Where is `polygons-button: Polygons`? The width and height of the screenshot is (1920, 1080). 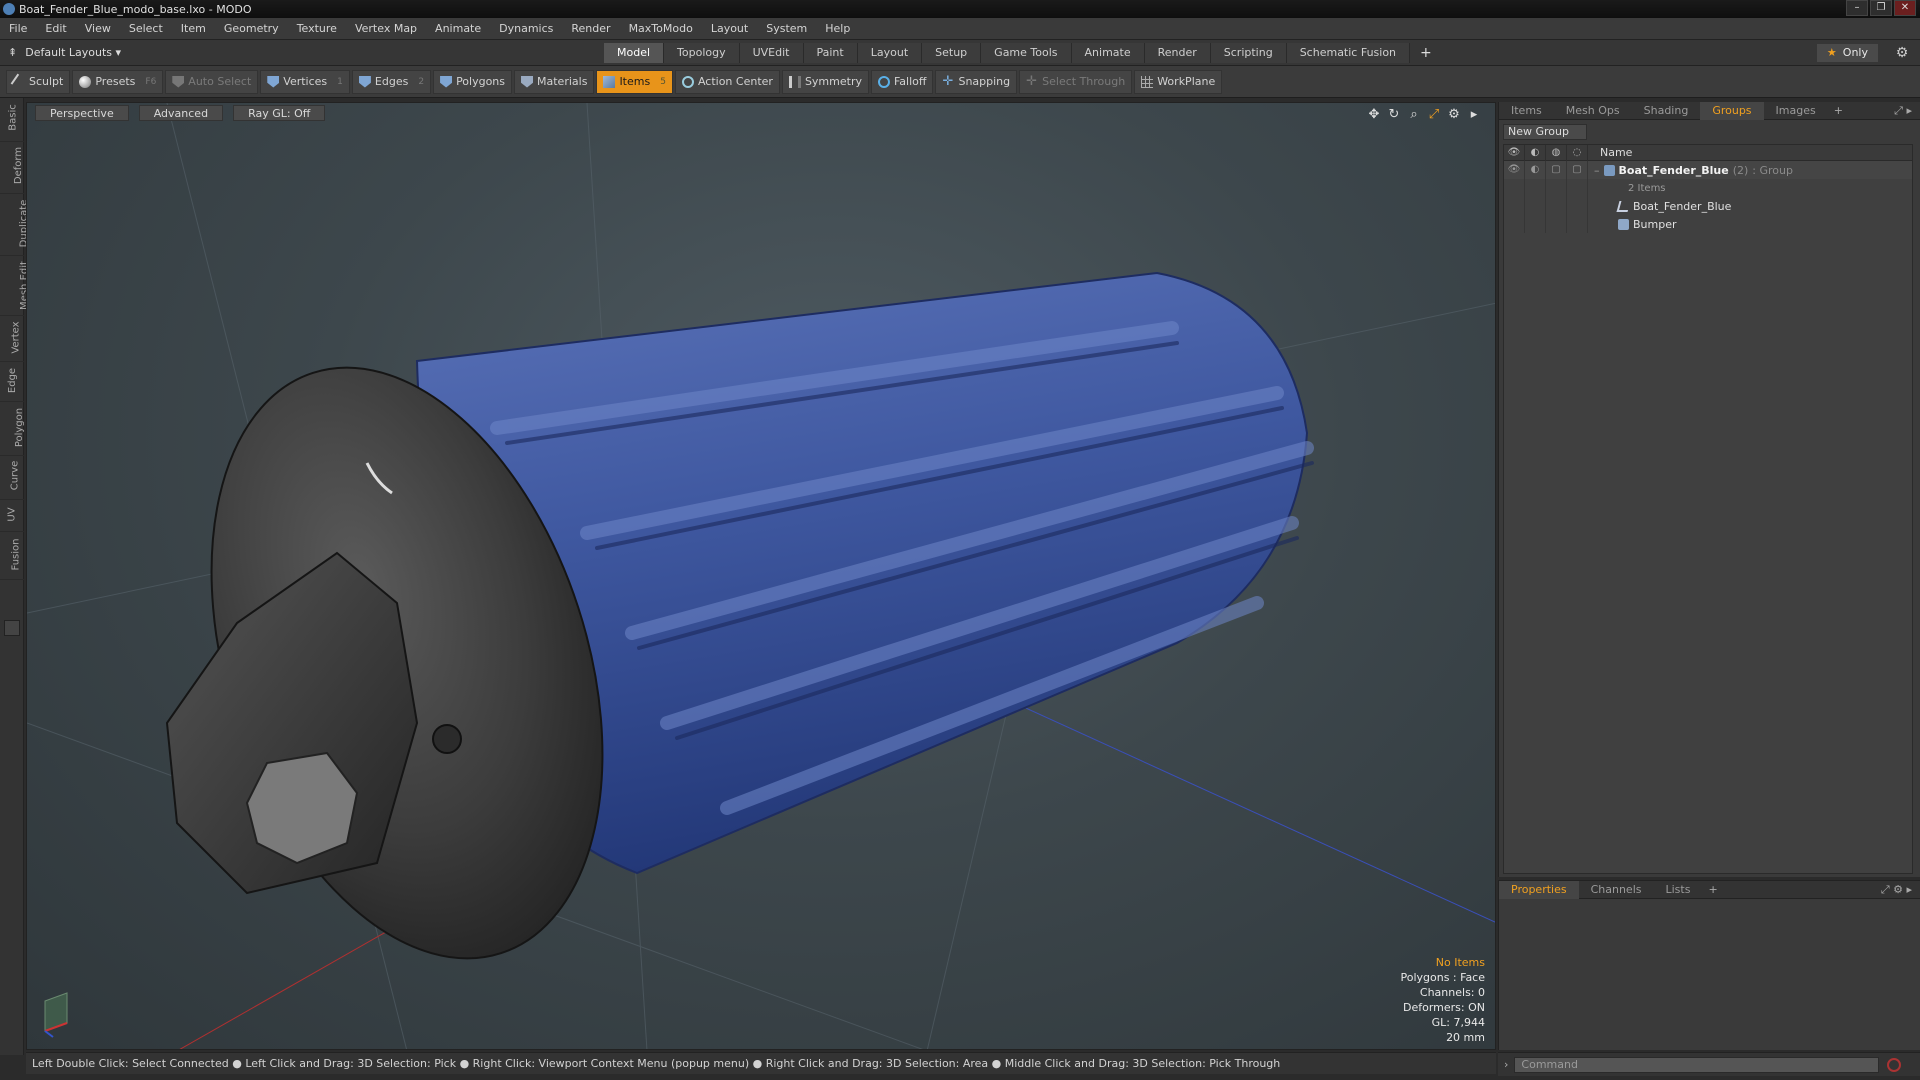 polygons-button: Polygons is located at coordinates (473, 81).